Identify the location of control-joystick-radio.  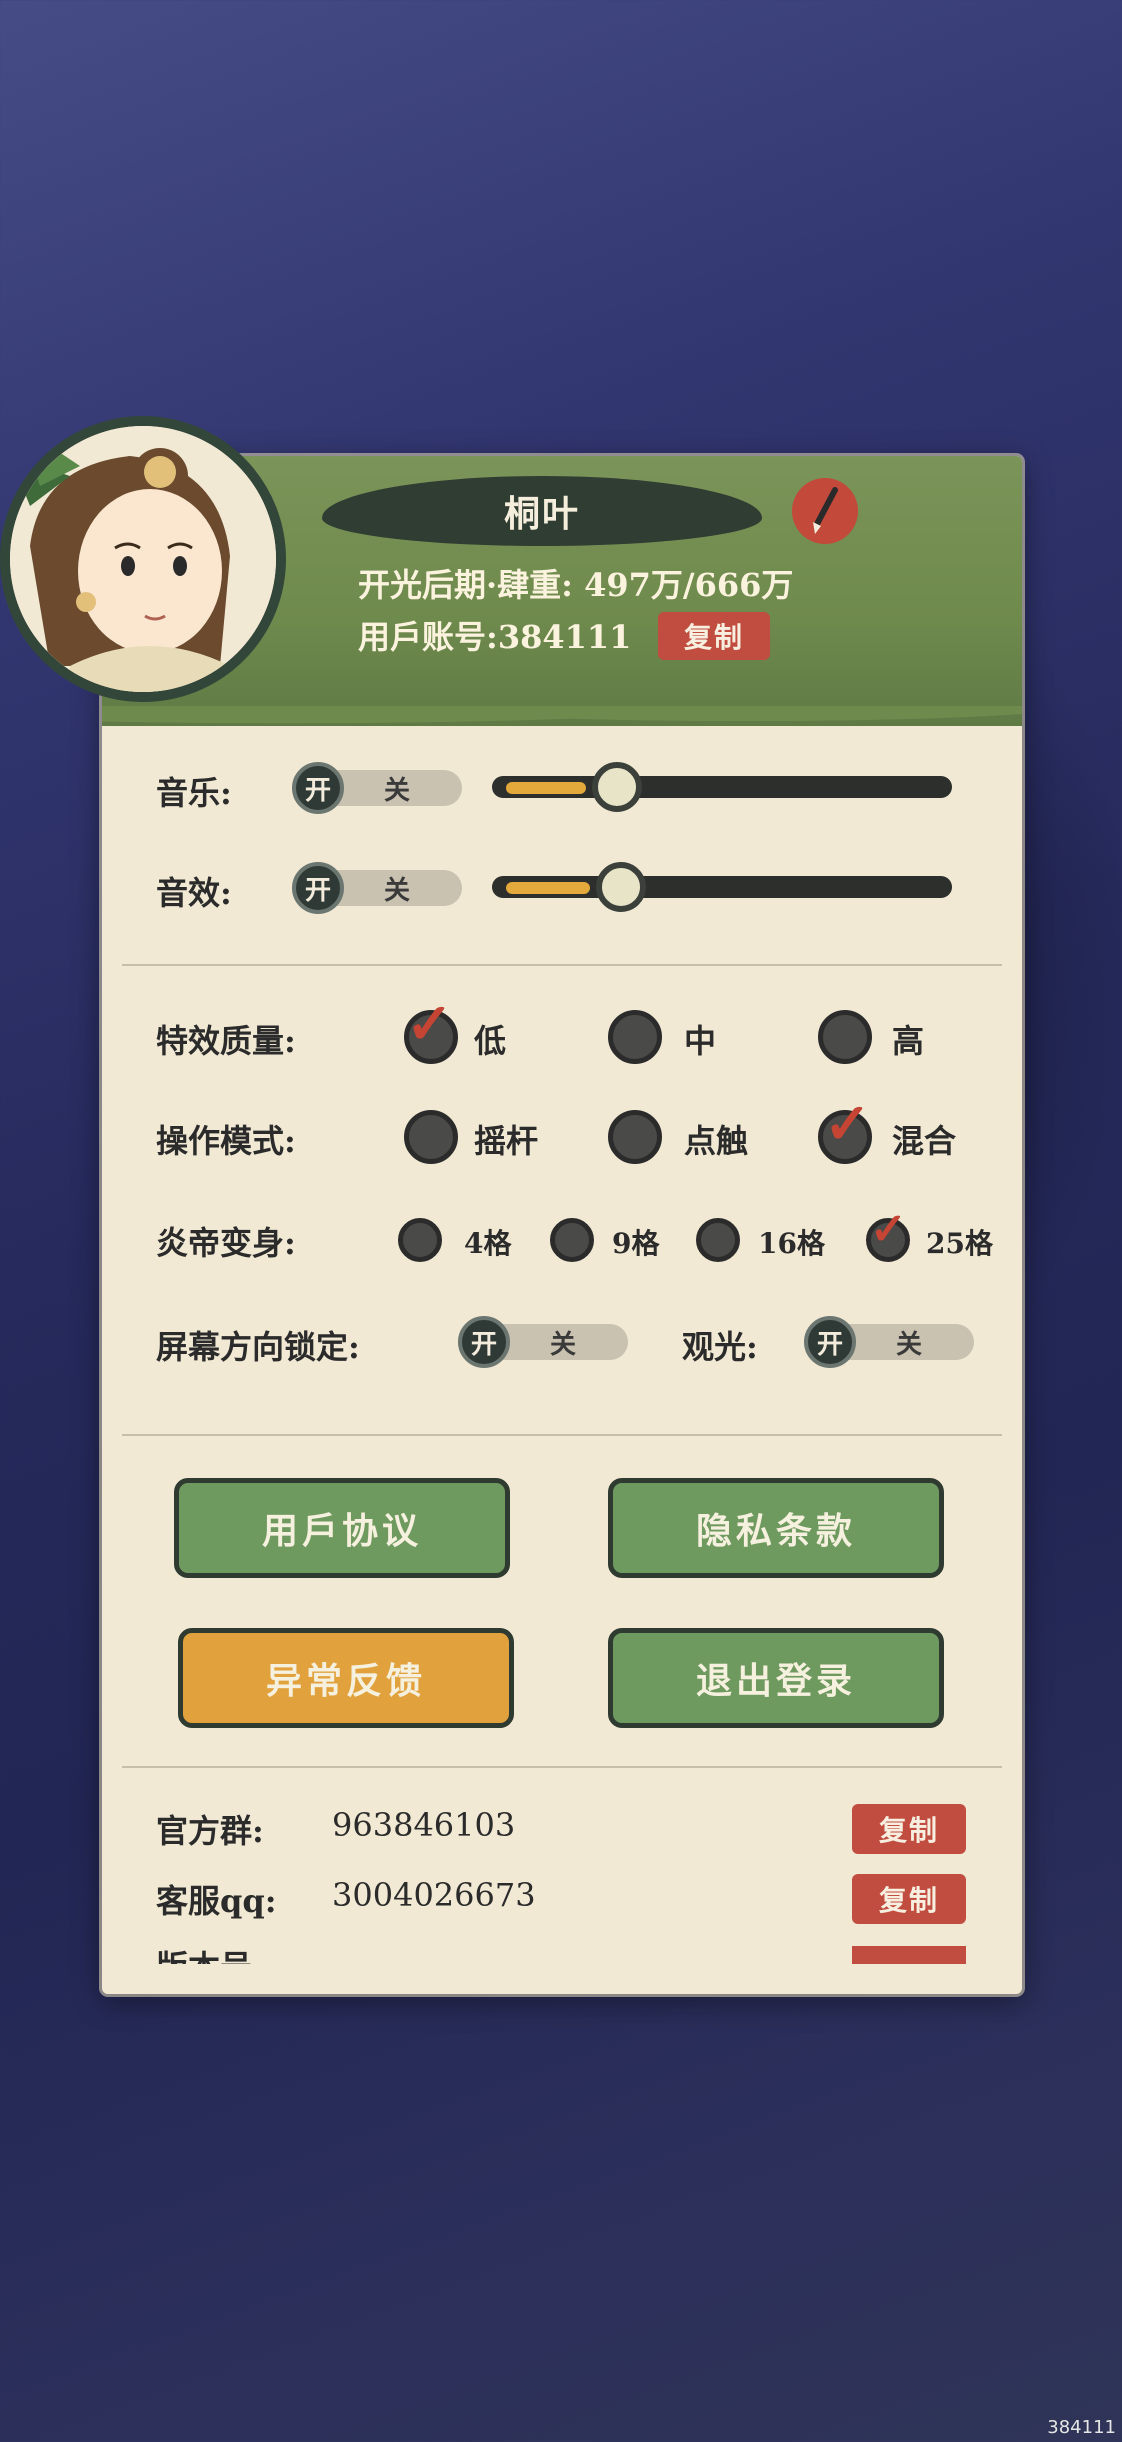
(431, 1137).